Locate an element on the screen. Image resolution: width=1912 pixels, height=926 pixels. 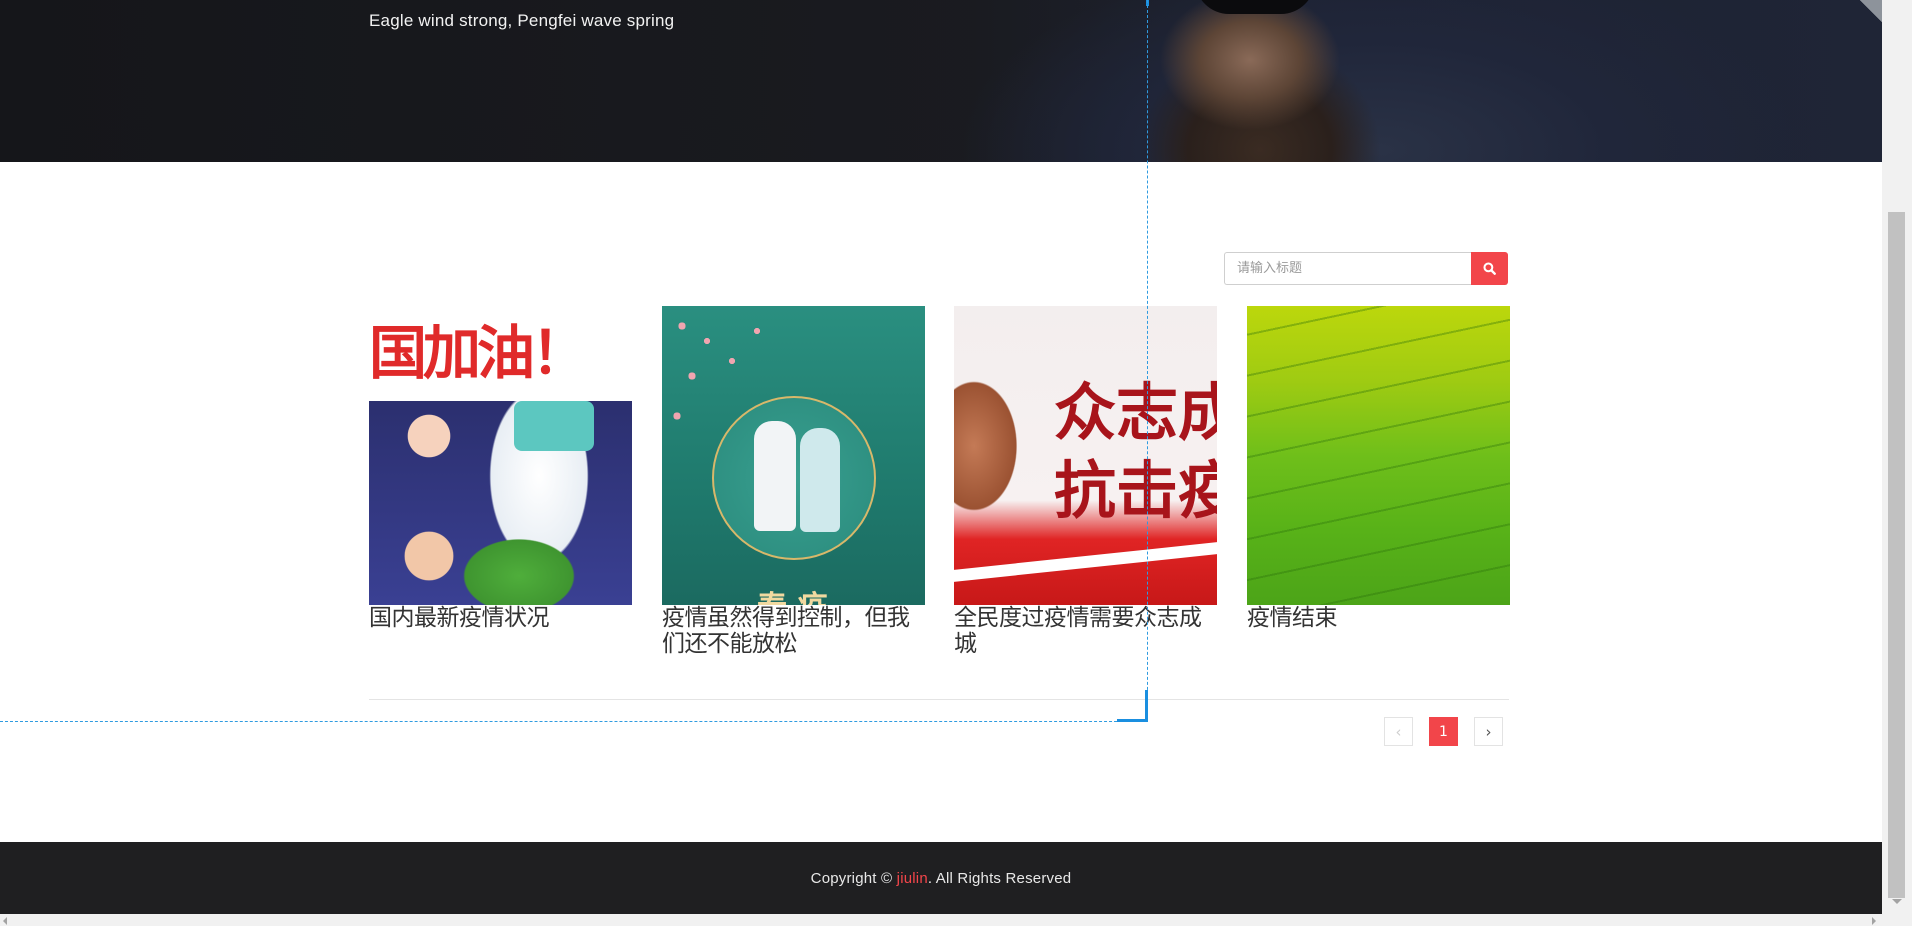
hero-photo is located at coordinates (1421, 81).